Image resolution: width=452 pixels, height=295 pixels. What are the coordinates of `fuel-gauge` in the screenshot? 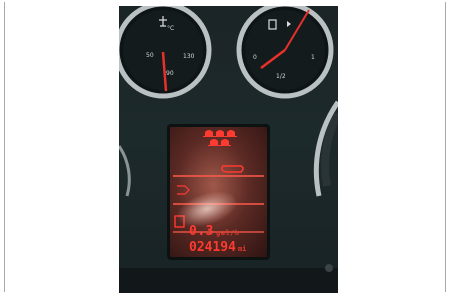 It's located at (285, 52).